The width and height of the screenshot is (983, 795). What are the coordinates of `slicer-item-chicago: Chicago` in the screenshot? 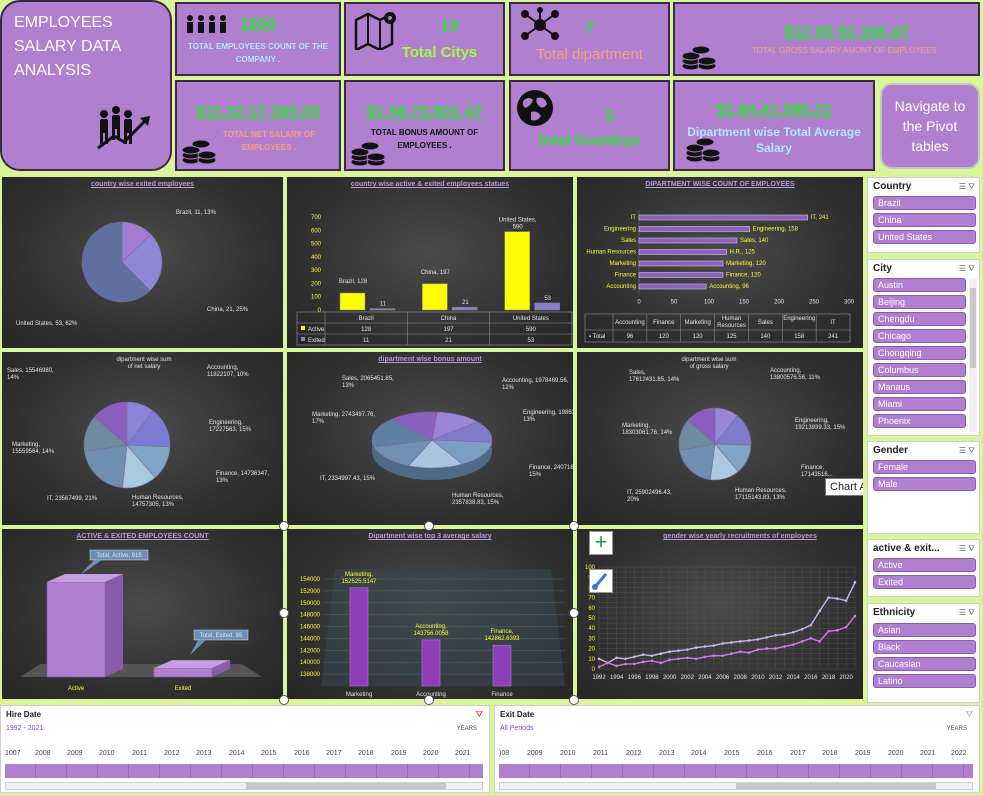 It's located at (919, 336).